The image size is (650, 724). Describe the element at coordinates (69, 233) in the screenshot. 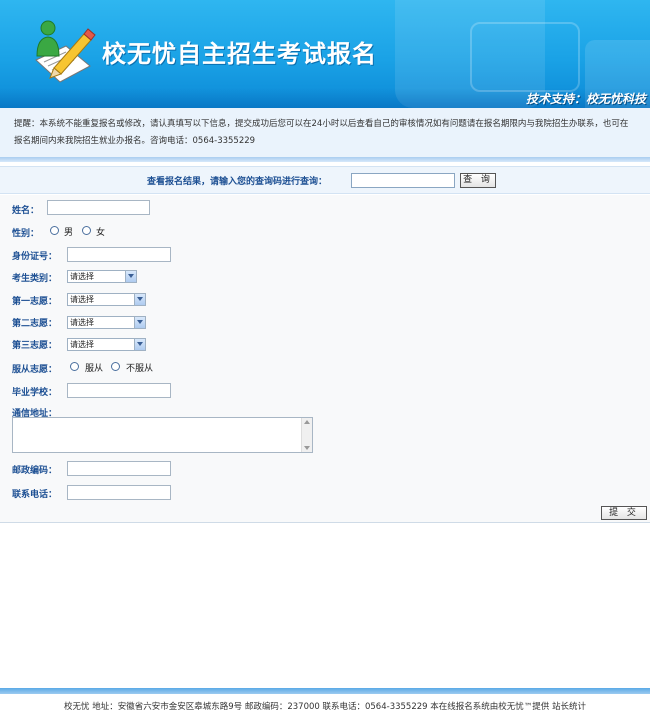

I see `gender-male-label: 男` at that location.